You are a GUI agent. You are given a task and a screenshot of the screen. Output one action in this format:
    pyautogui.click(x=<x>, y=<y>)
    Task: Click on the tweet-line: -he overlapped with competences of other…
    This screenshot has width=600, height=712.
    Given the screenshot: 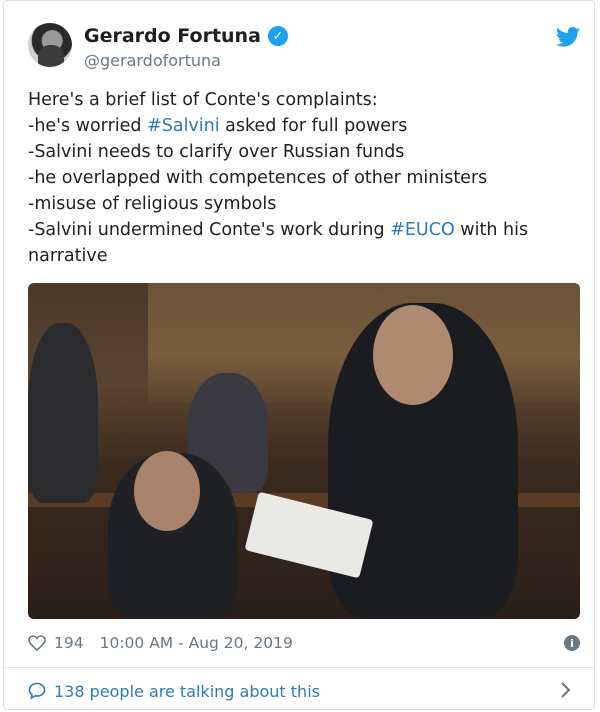 What is the action you would take?
    pyautogui.click(x=258, y=178)
    